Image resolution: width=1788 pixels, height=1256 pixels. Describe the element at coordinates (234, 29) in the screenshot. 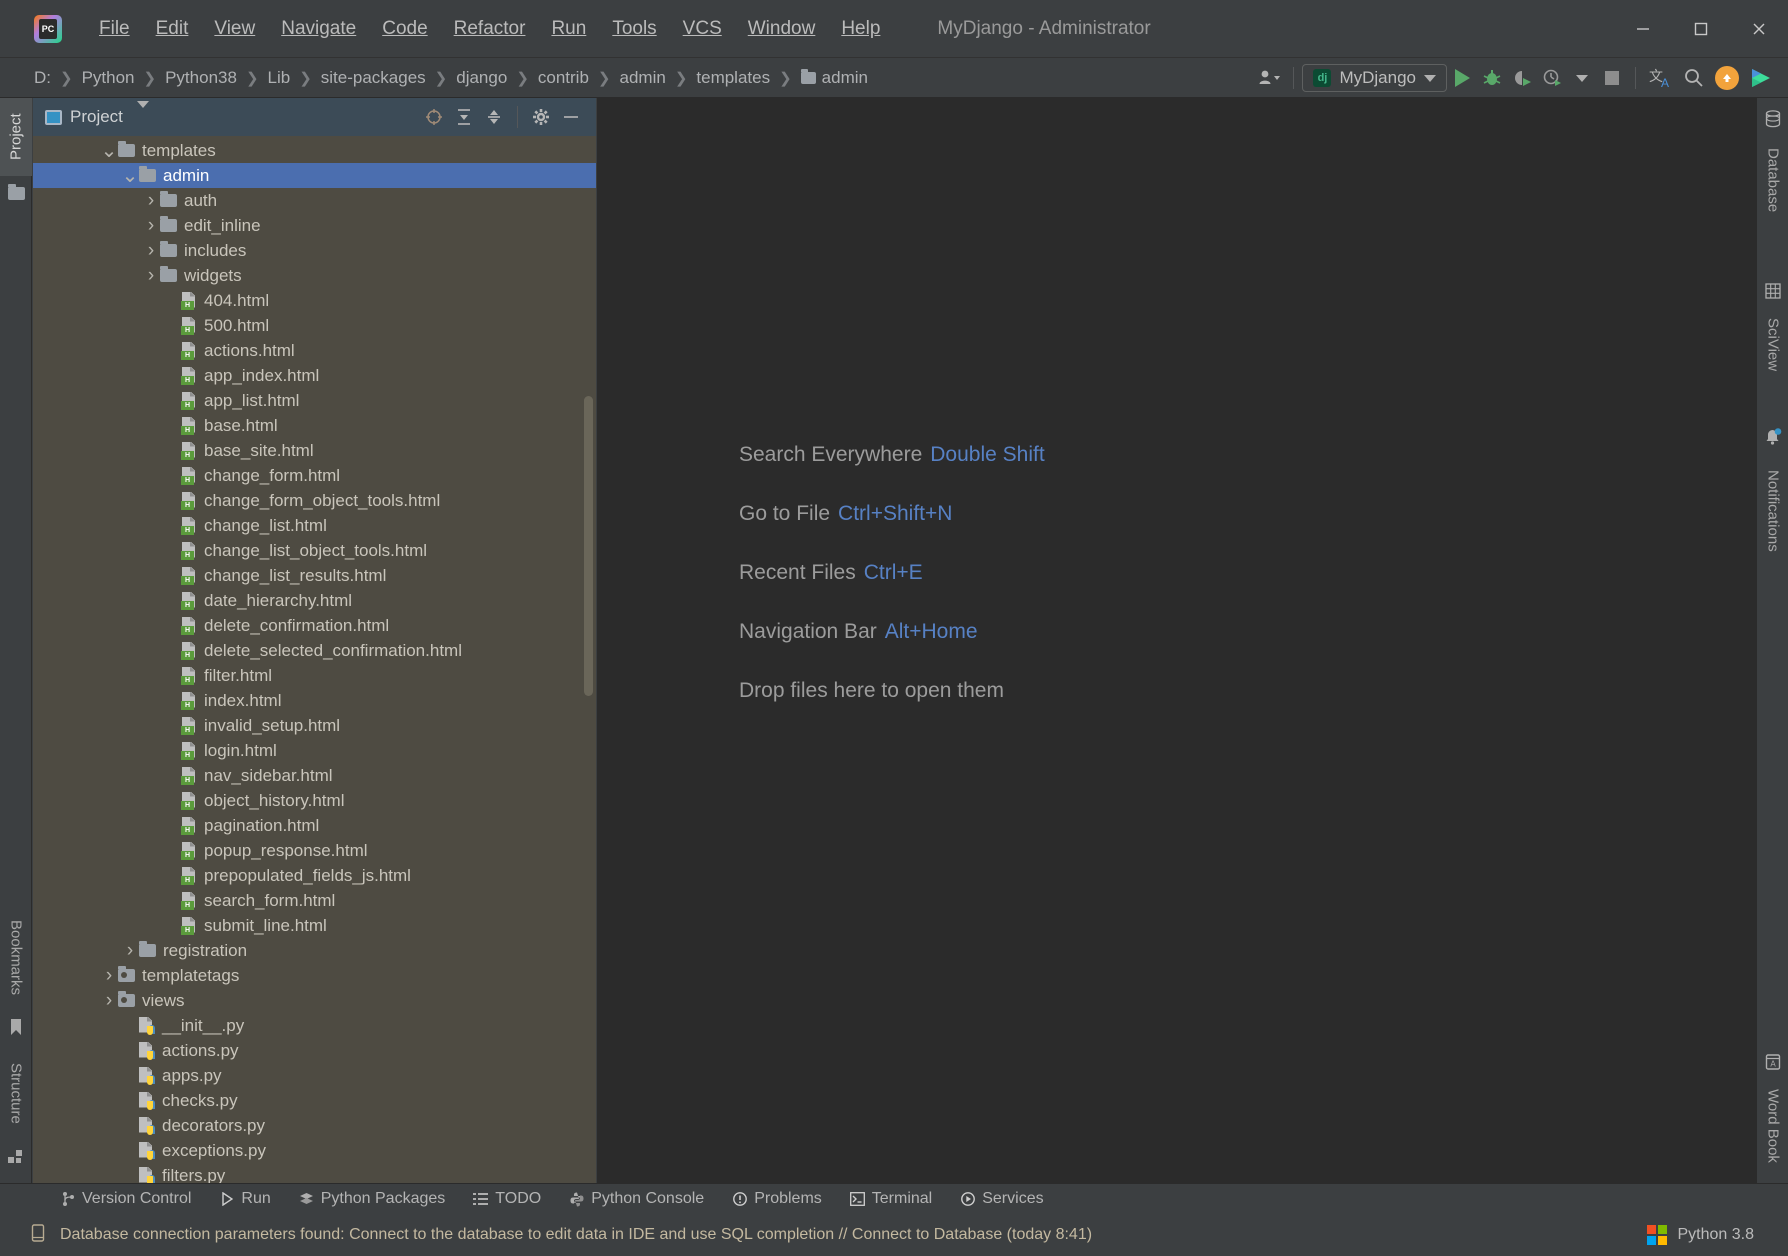

I see `menu-item-view: View` at that location.